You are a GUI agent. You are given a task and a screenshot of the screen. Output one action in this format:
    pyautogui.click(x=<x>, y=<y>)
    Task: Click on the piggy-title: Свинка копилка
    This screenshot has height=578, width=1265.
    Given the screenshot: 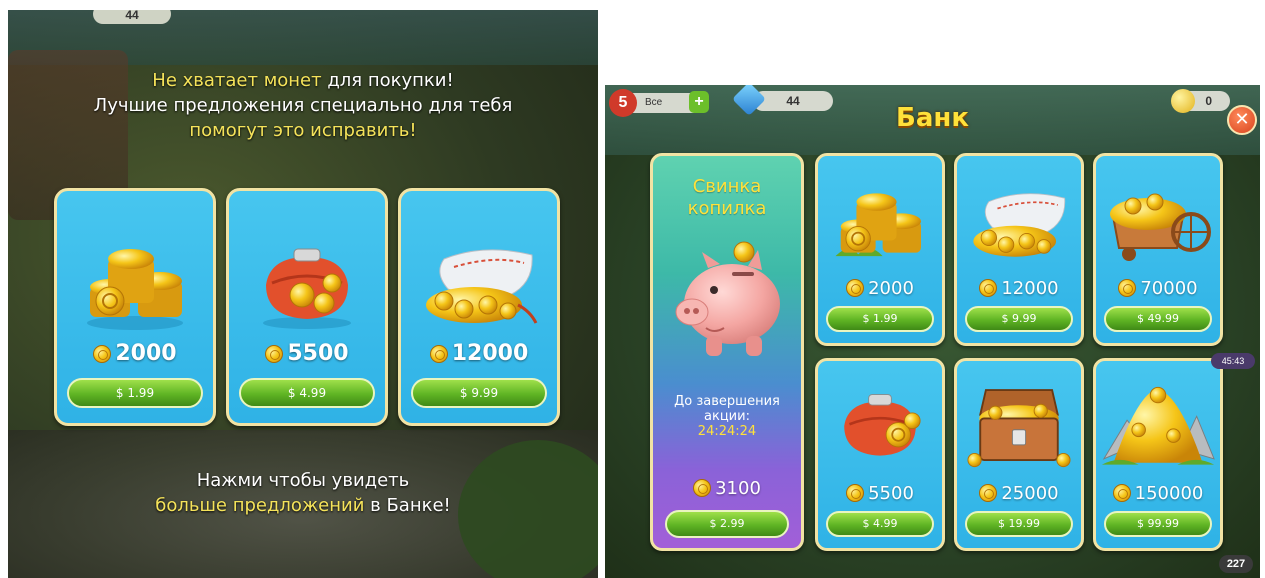 What is the action you would take?
    pyautogui.click(x=727, y=198)
    